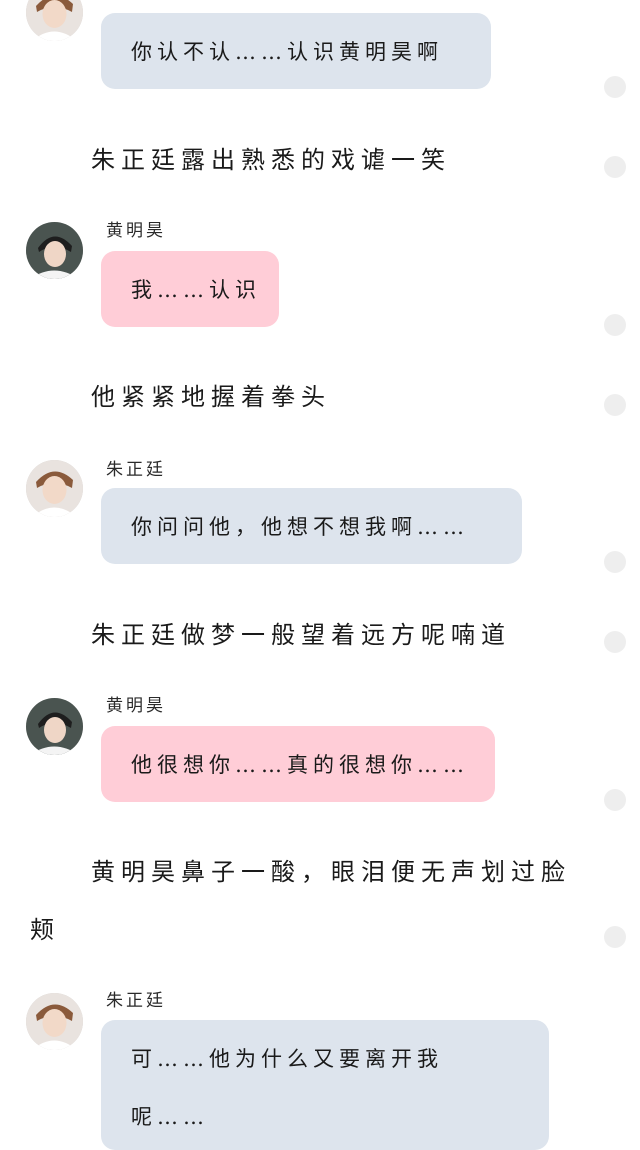  Describe the element at coordinates (45, 930) in the screenshot. I see `narration-text: 颊` at that location.